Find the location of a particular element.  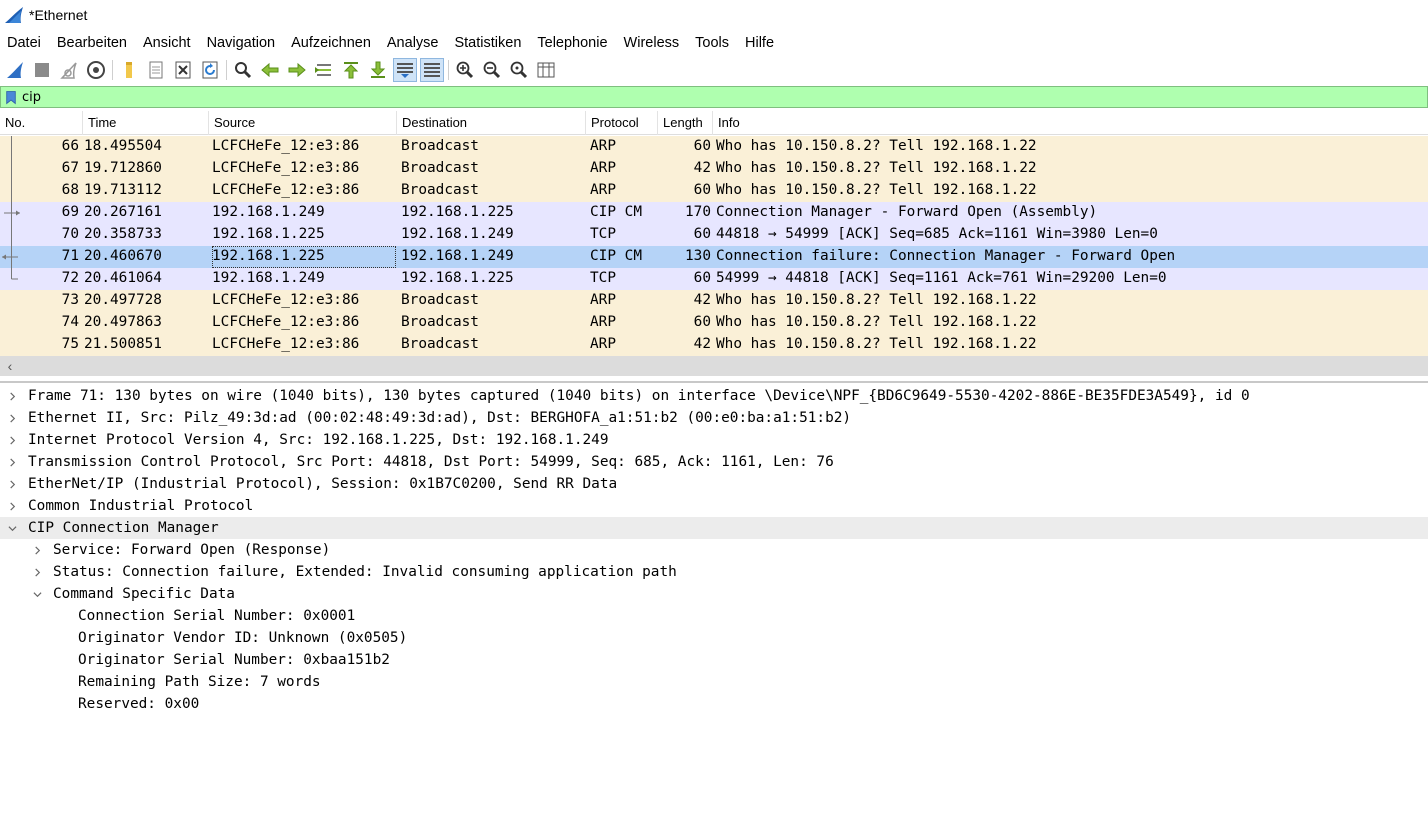

menu-hilfe: Hilfe is located at coordinates (759, 43).